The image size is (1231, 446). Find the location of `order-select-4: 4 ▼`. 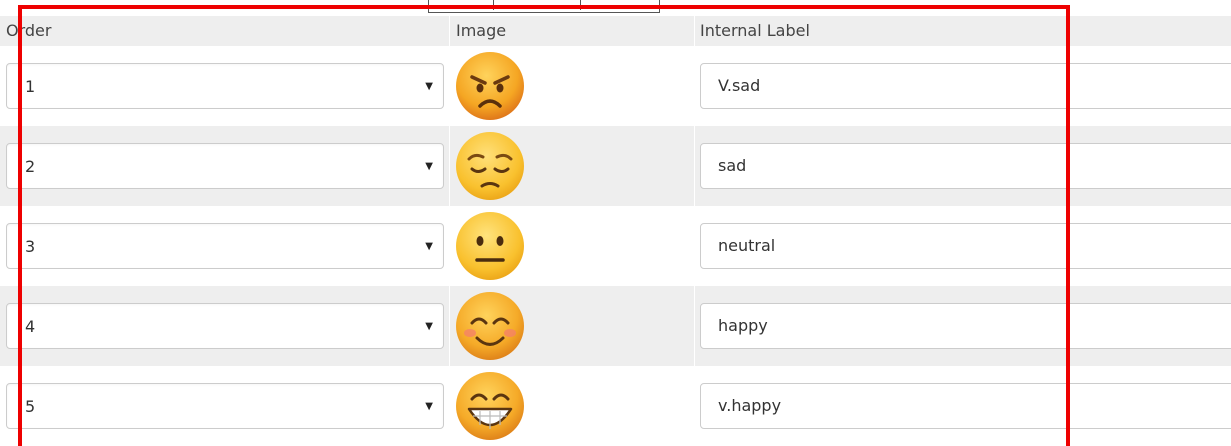

order-select-4: 4 ▼ is located at coordinates (225, 326).